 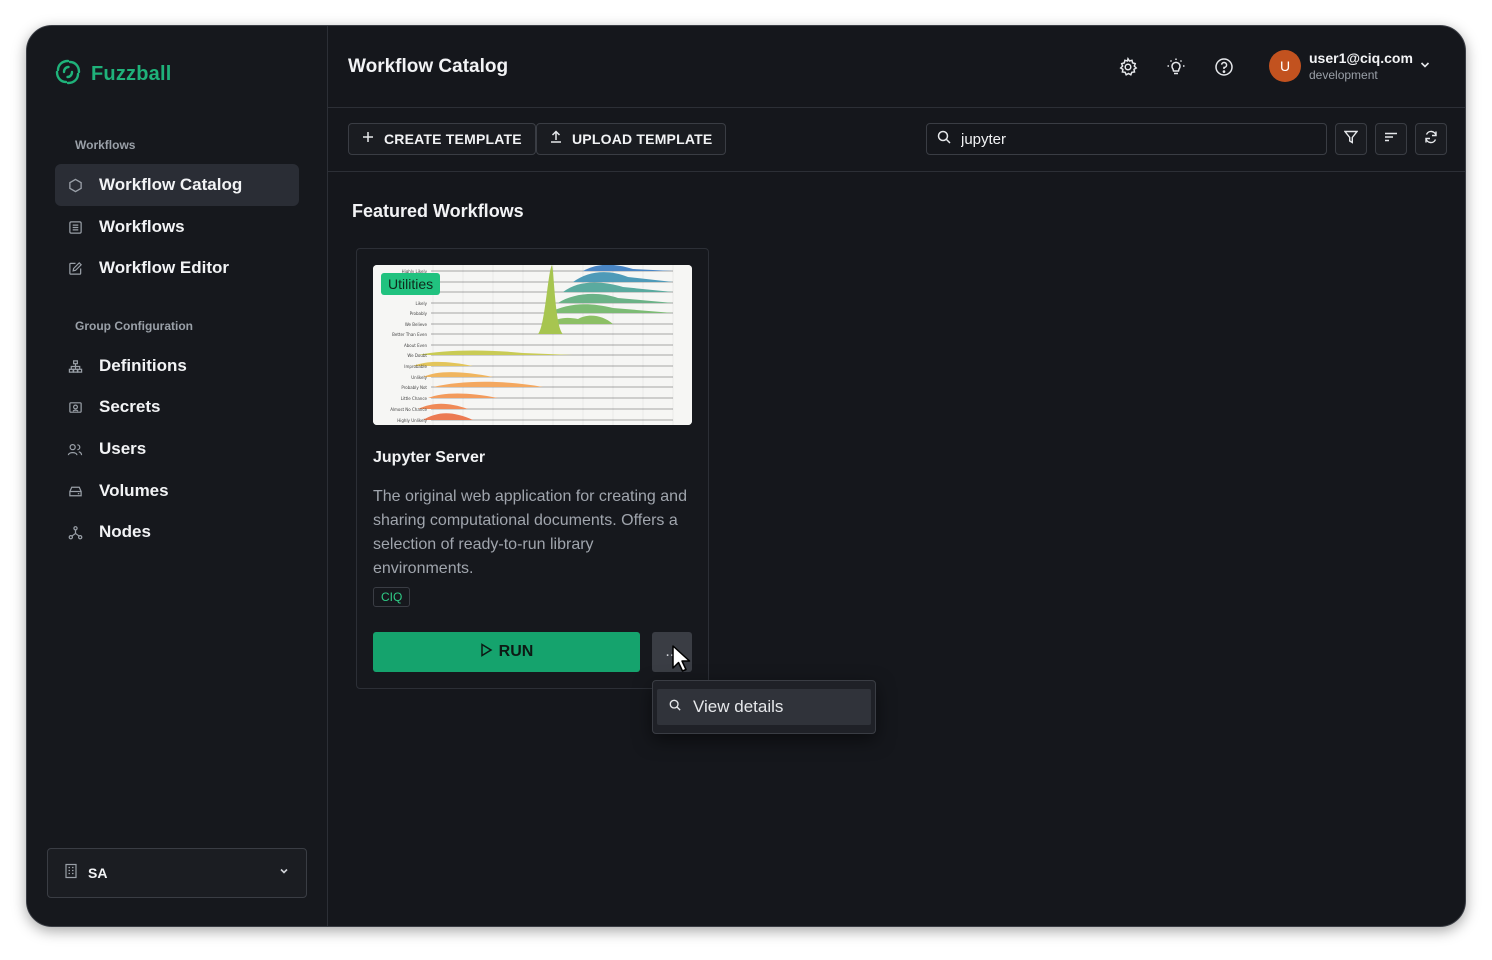 I want to click on organization-label: SA, so click(x=98, y=873).